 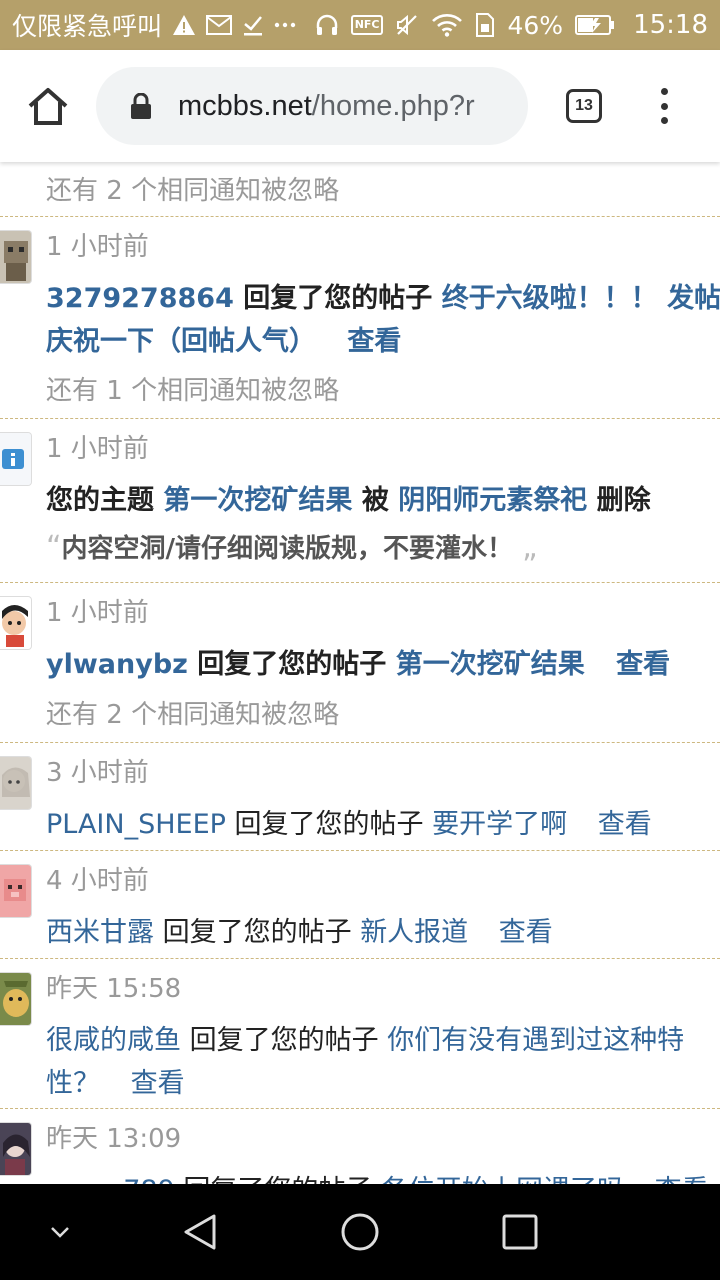 I want to click on delete-reason: “内容空洞/请仔细阅读版规，不要灌水！ „, so click(x=292, y=546).